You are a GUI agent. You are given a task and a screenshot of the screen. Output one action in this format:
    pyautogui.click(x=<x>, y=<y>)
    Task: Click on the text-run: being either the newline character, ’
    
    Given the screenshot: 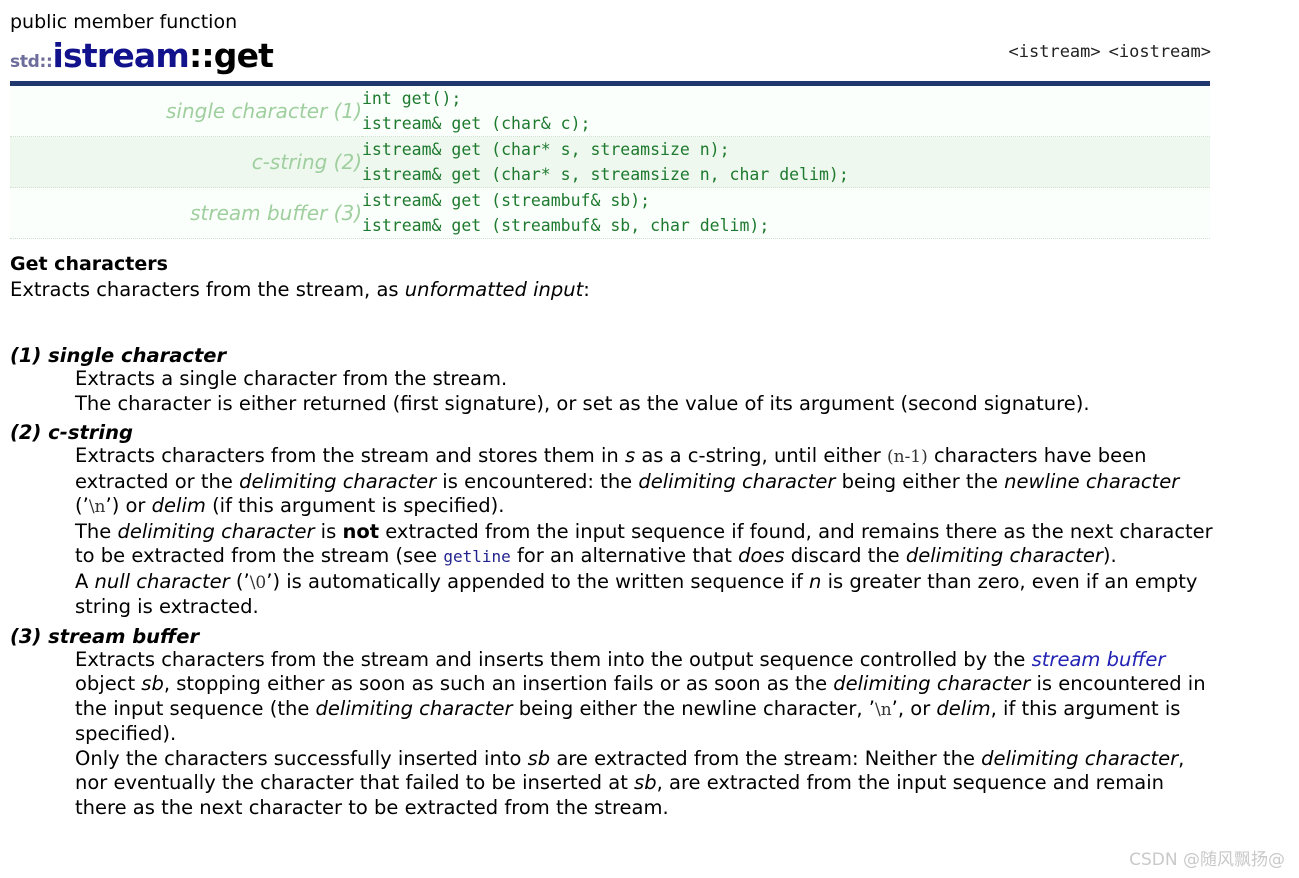 What is the action you would take?
    pyautogui.click(x=693, y=708)
    